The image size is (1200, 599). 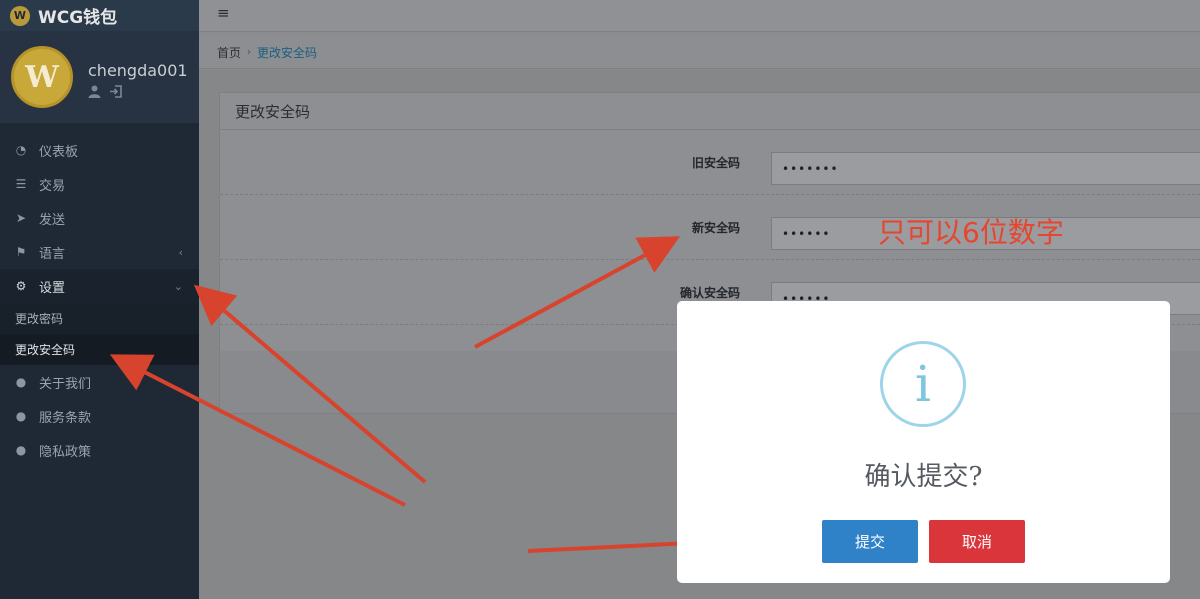 I want to click on language-icon: ⚑, so click(x=21, y=252).